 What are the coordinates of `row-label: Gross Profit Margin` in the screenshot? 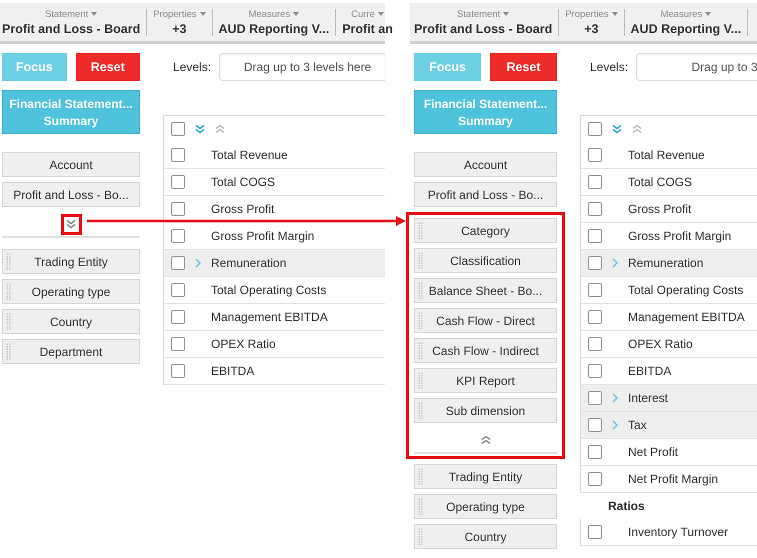 It's located at (262, 236).